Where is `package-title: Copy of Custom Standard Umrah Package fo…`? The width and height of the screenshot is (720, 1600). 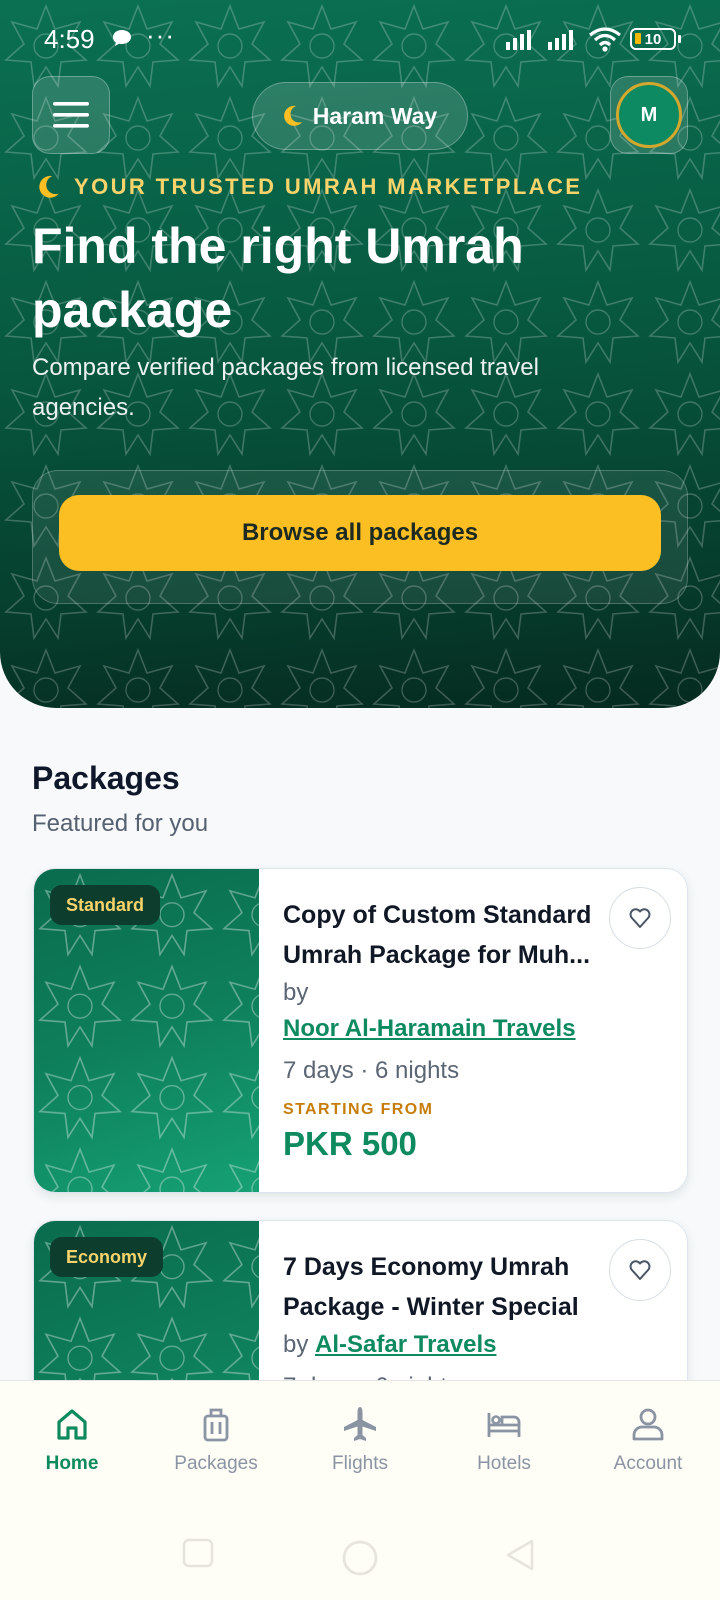 package-title: Copy of Custom Standard Umrah Package fo… is located at coordinates (437, 935).